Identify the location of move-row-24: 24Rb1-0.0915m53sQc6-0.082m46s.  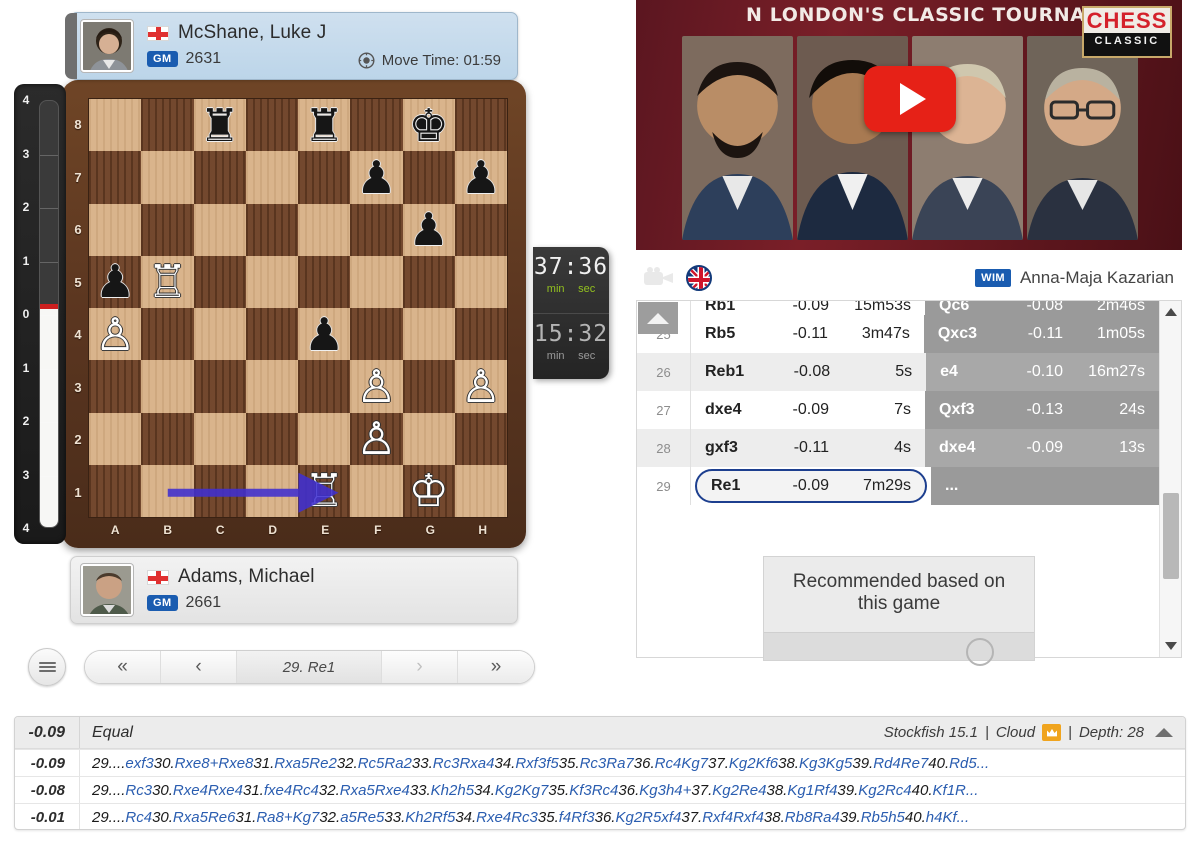
(898, 308).